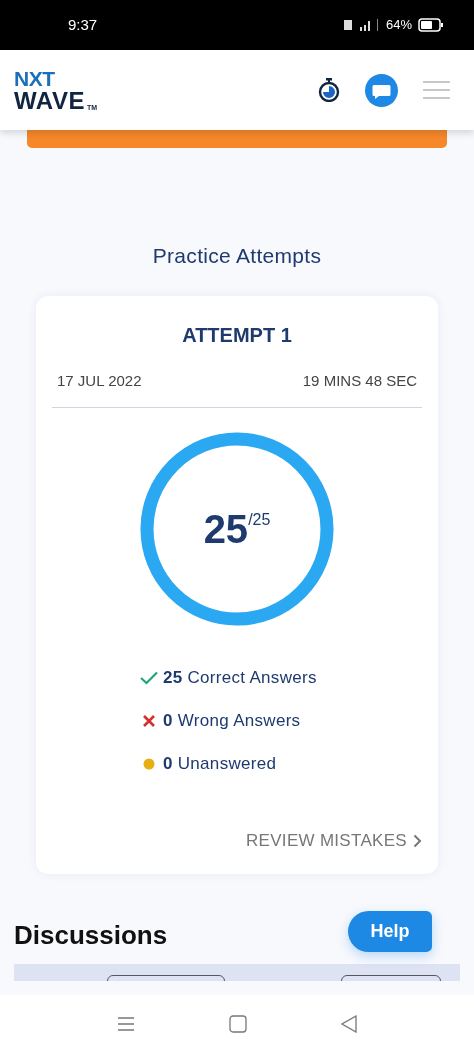 The height and width of the screenshot is (1052, 474). Describe the element at coordinates (334, 841) in the screenshot. I see `review-mistakes-link: REVIEW MISTAKES` at that location.